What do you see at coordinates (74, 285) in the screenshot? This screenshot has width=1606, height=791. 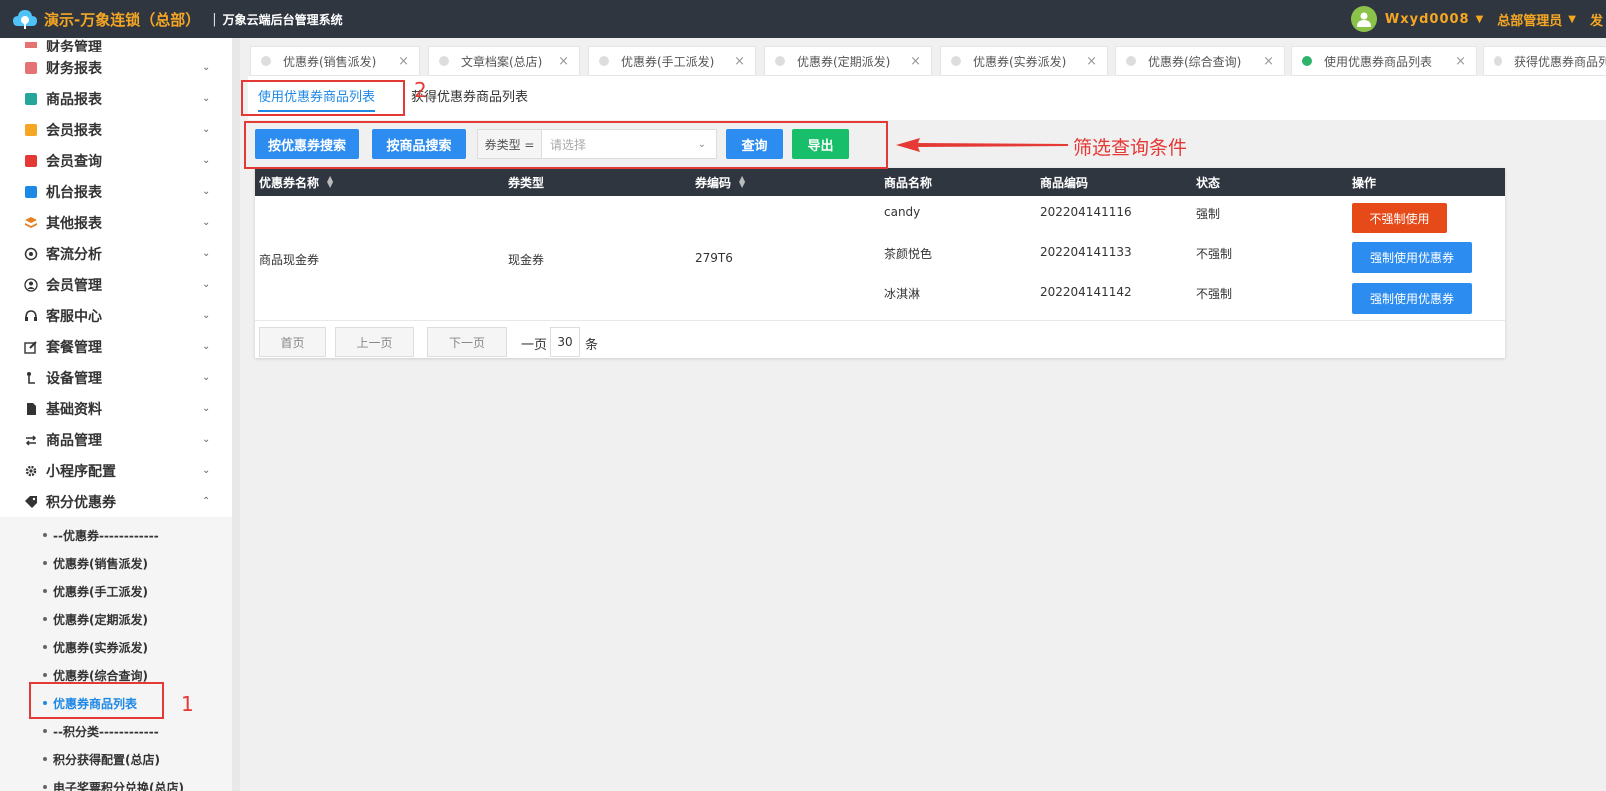 I see `sidebar-item-label: 会员管理` at bounding box center [74, 285].